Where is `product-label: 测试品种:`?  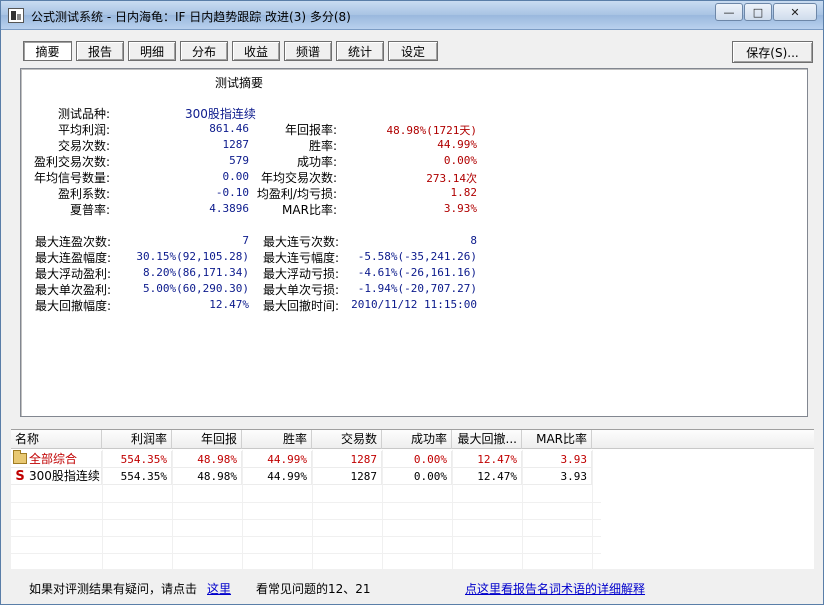
product-label: 测试品种: is located at coordinates (83, 114).